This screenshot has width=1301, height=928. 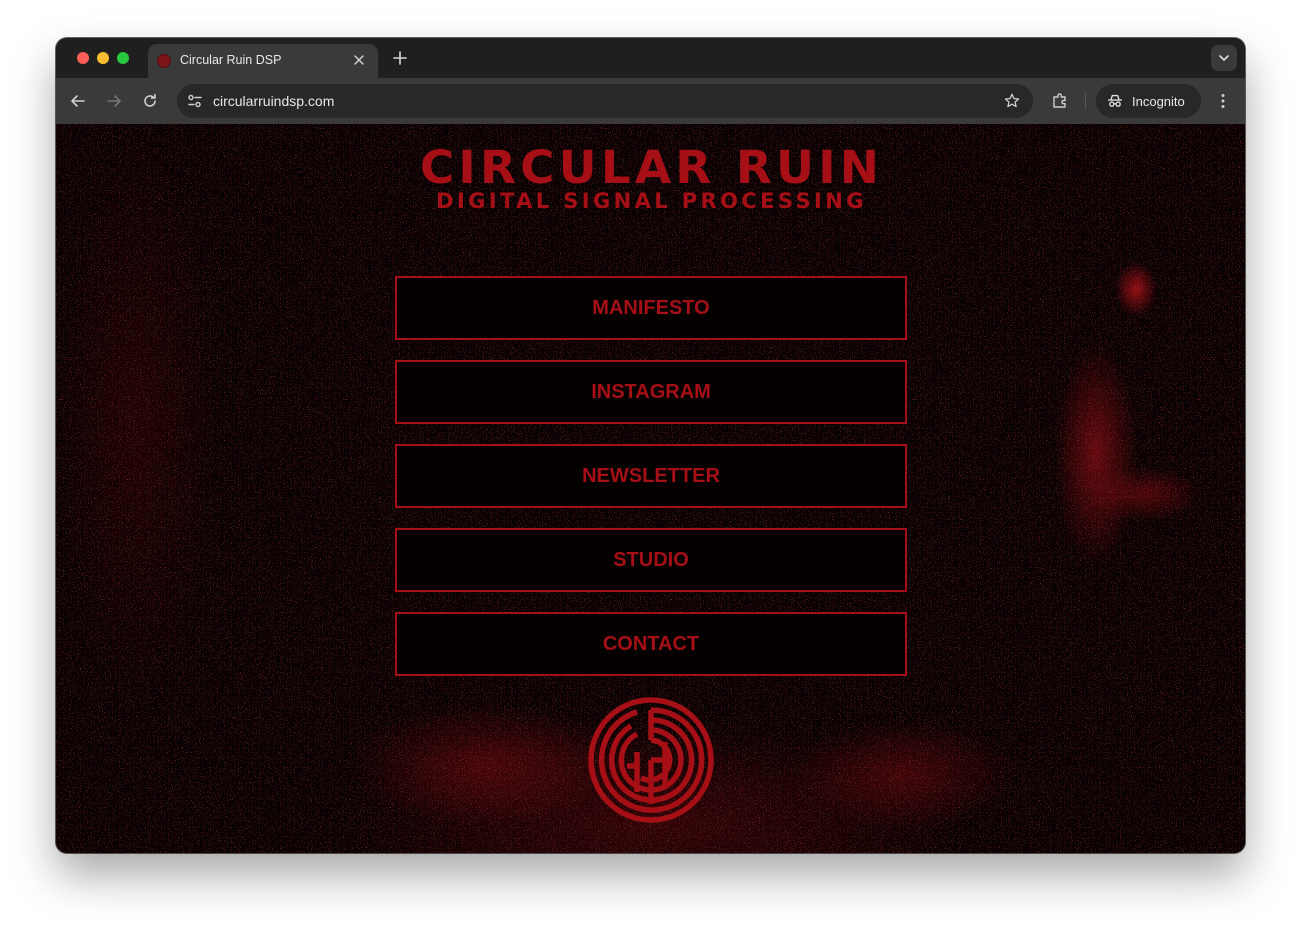 I want to click on site-settings-icon, so click(x=195, y=101).